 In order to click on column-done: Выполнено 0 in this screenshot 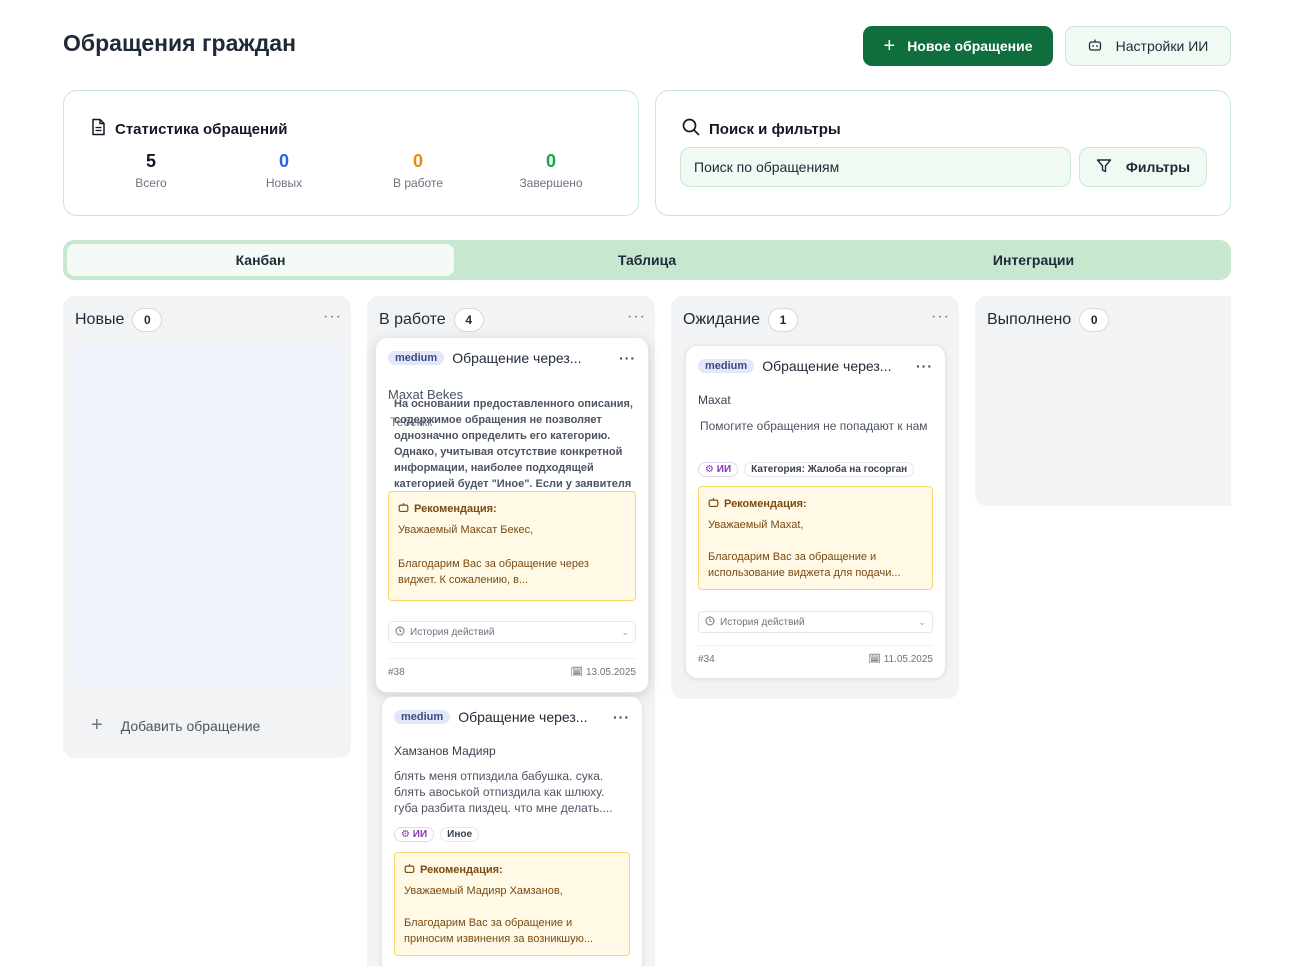, I will do `click(1103, 401)`.